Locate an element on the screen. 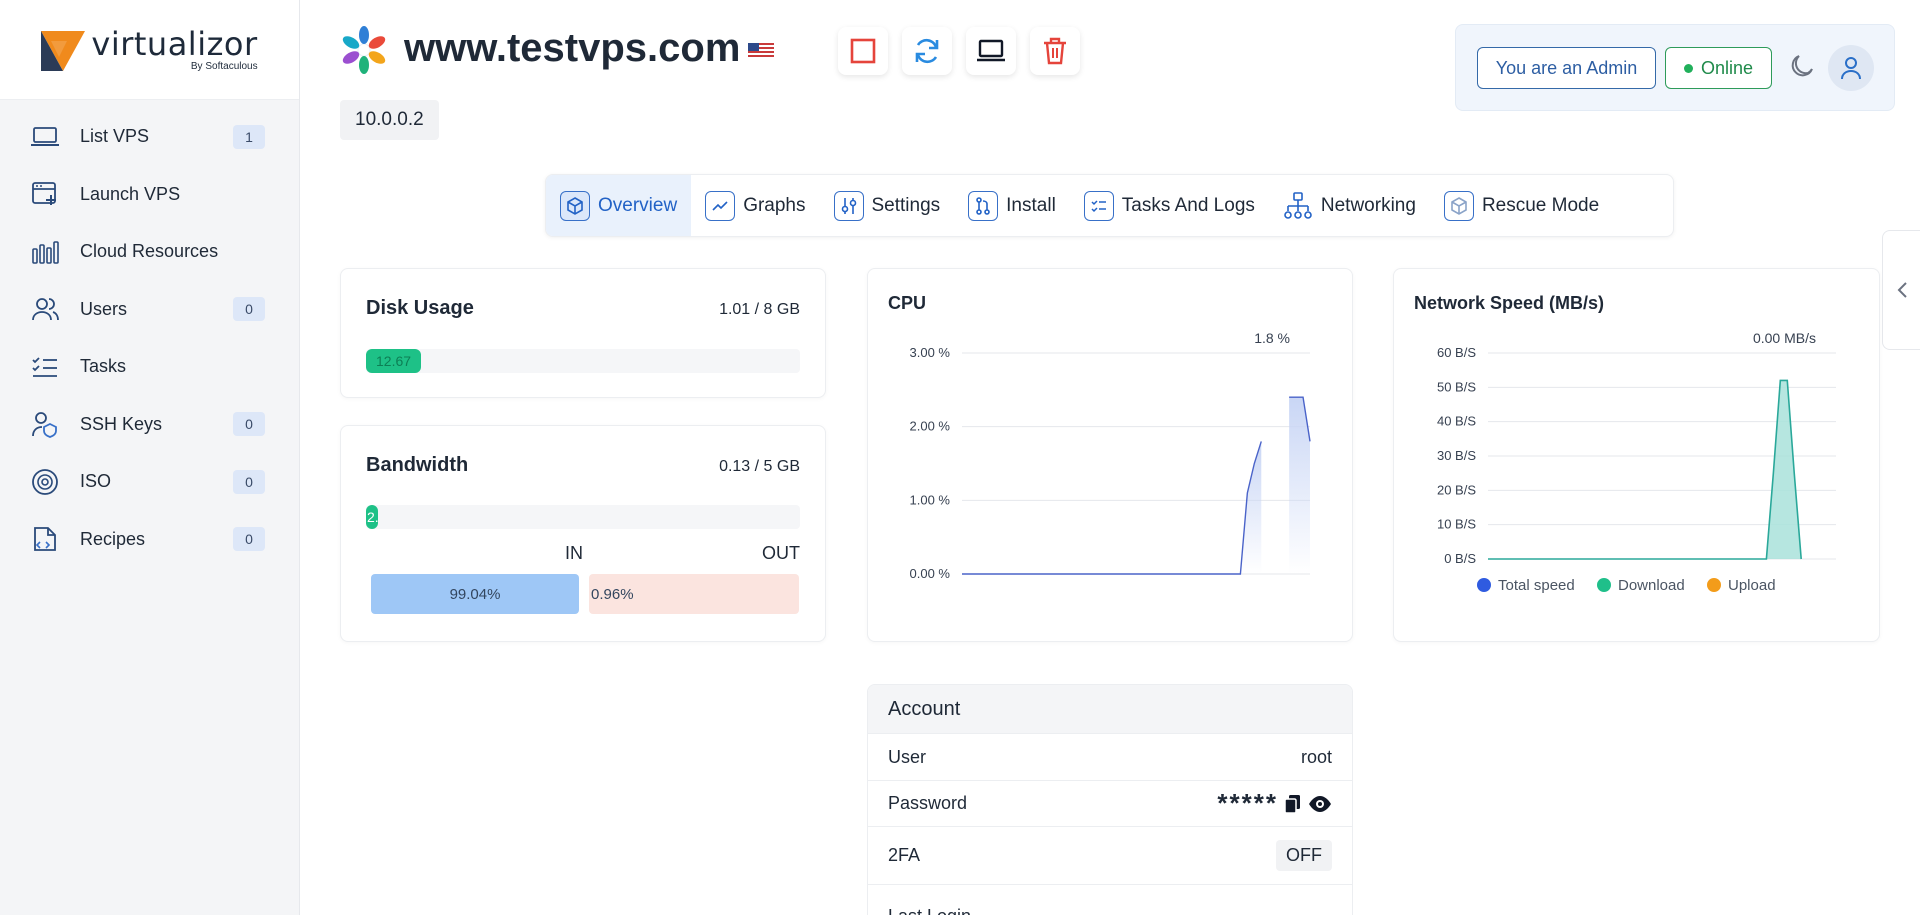  tab-networking: Networking is located at coordinates (1349, 205).